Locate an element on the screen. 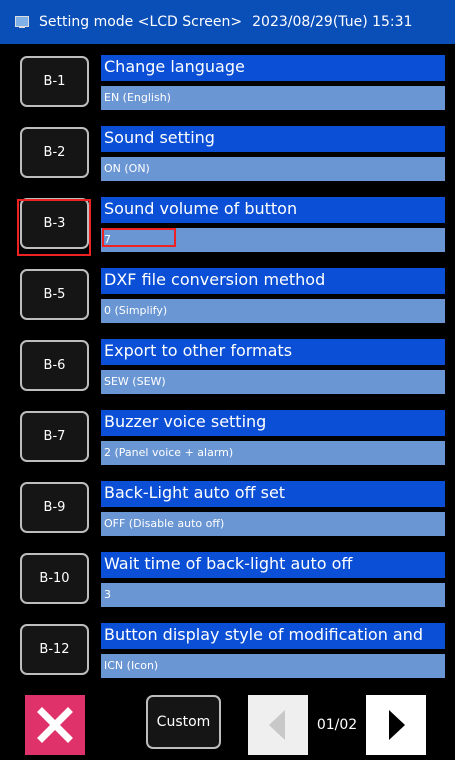 Image resolution: width=455 pixels, height=760 pixels. date-time: 2023/08/29(Tue) 15:31 is located at coordinates (332, 22).